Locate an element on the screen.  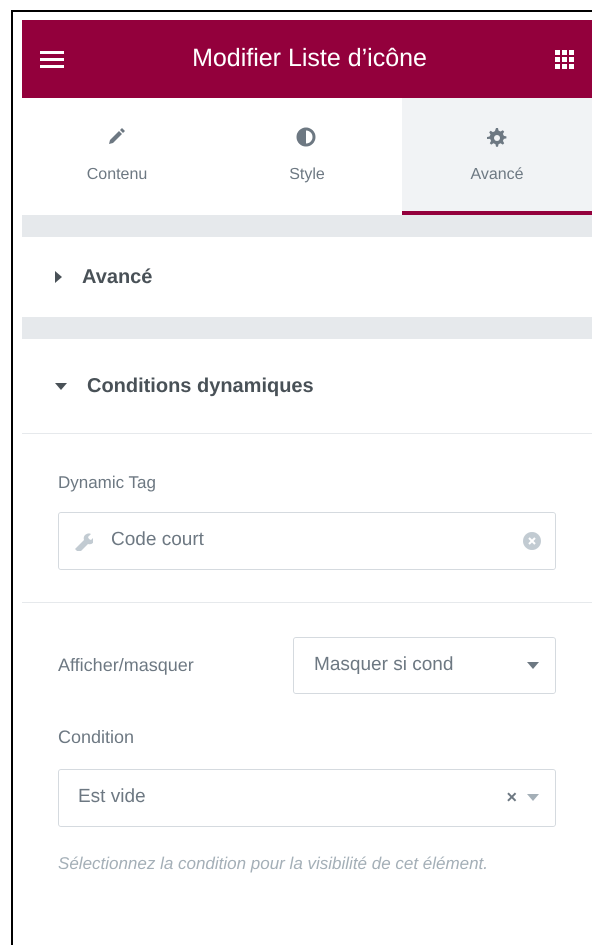
field-label: Afficher/masquer is located at coordinates (126, 665).